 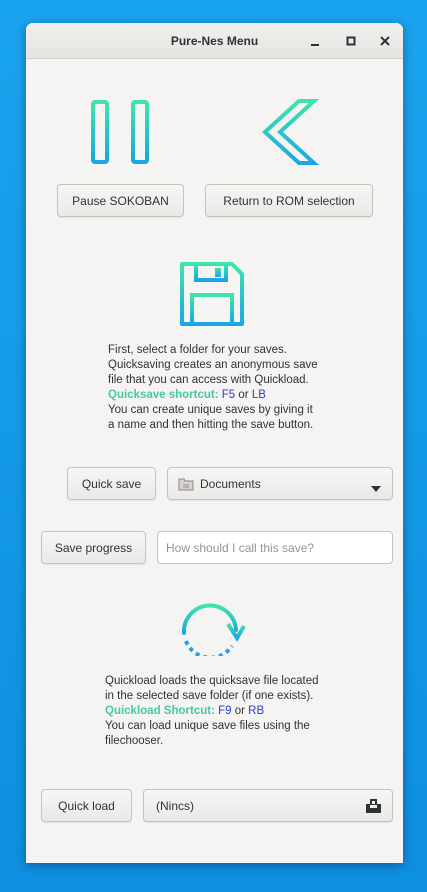 What do you see at coordinates (258, 395) in the screenshot?
I see `quicksave-key-lb: LB` at bounding box center [258, 395].